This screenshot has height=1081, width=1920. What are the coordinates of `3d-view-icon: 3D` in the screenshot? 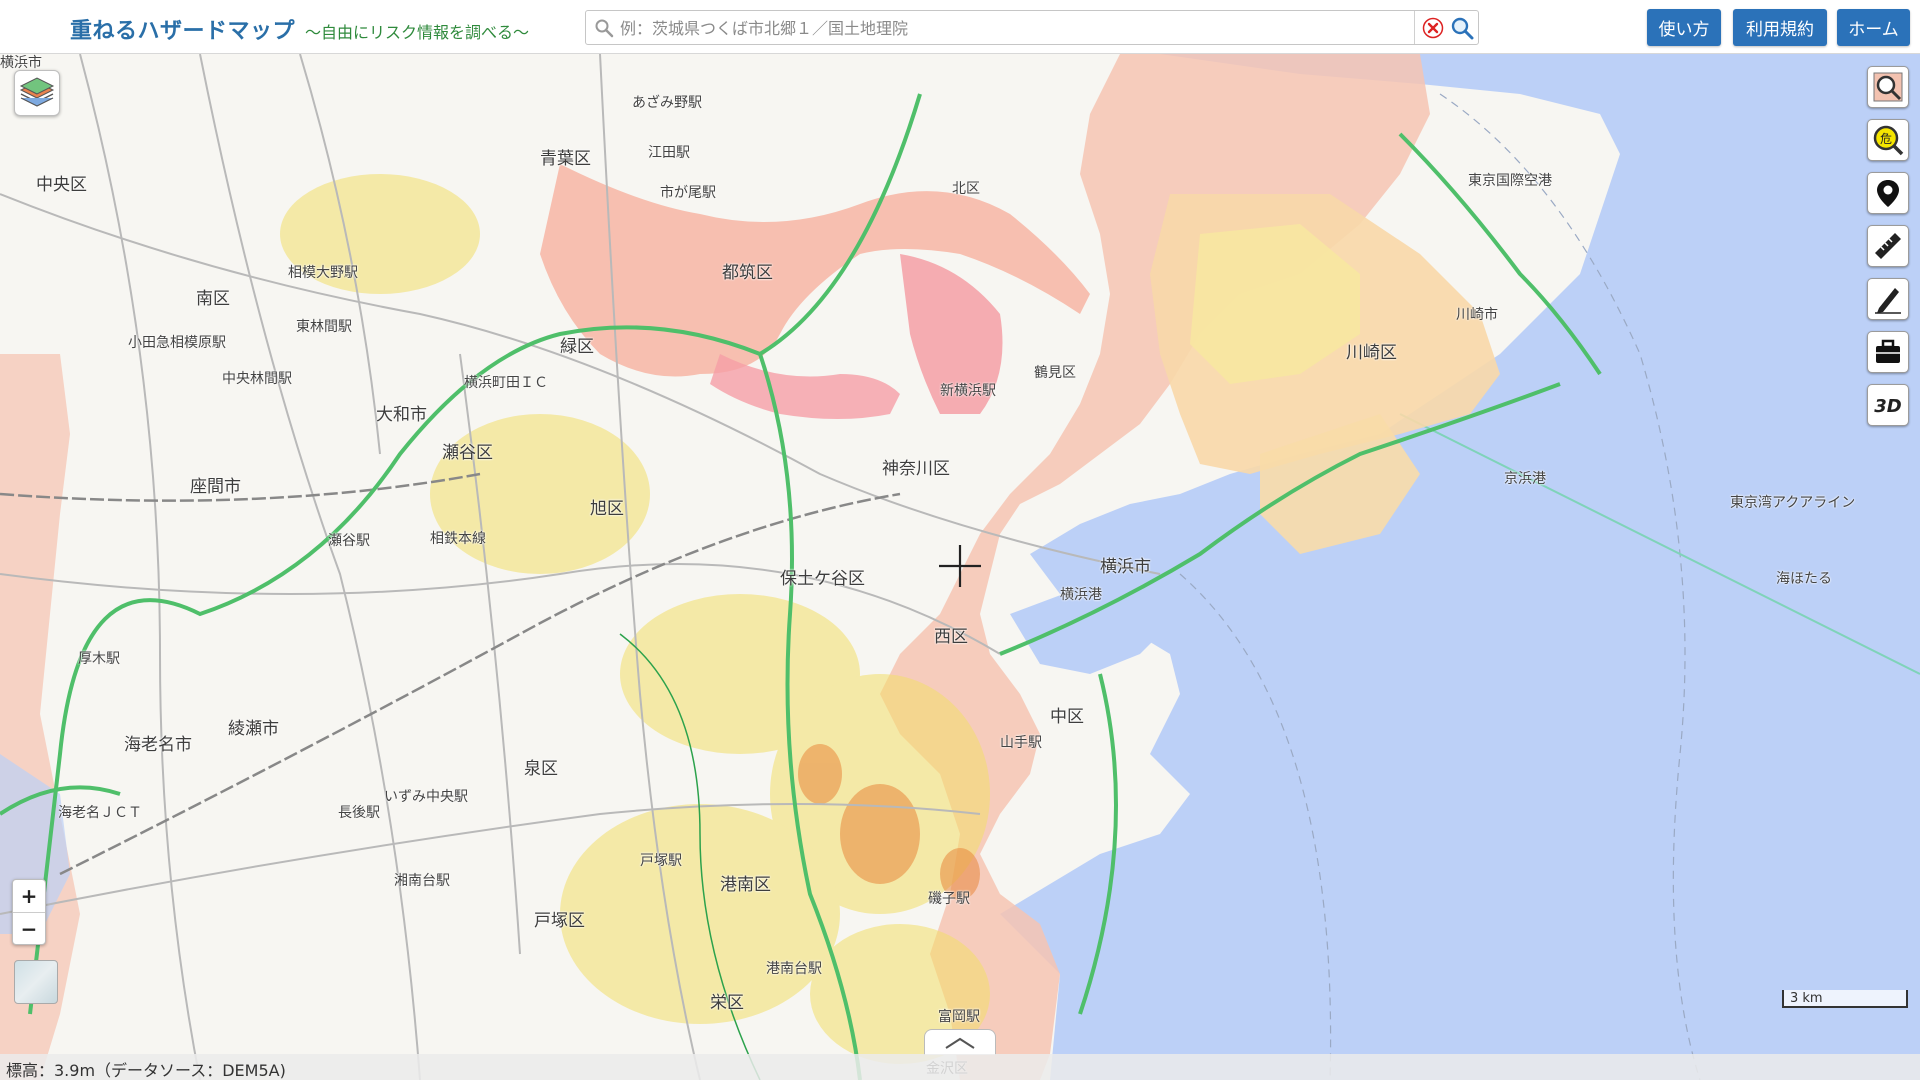 It's located at (1888, 406).